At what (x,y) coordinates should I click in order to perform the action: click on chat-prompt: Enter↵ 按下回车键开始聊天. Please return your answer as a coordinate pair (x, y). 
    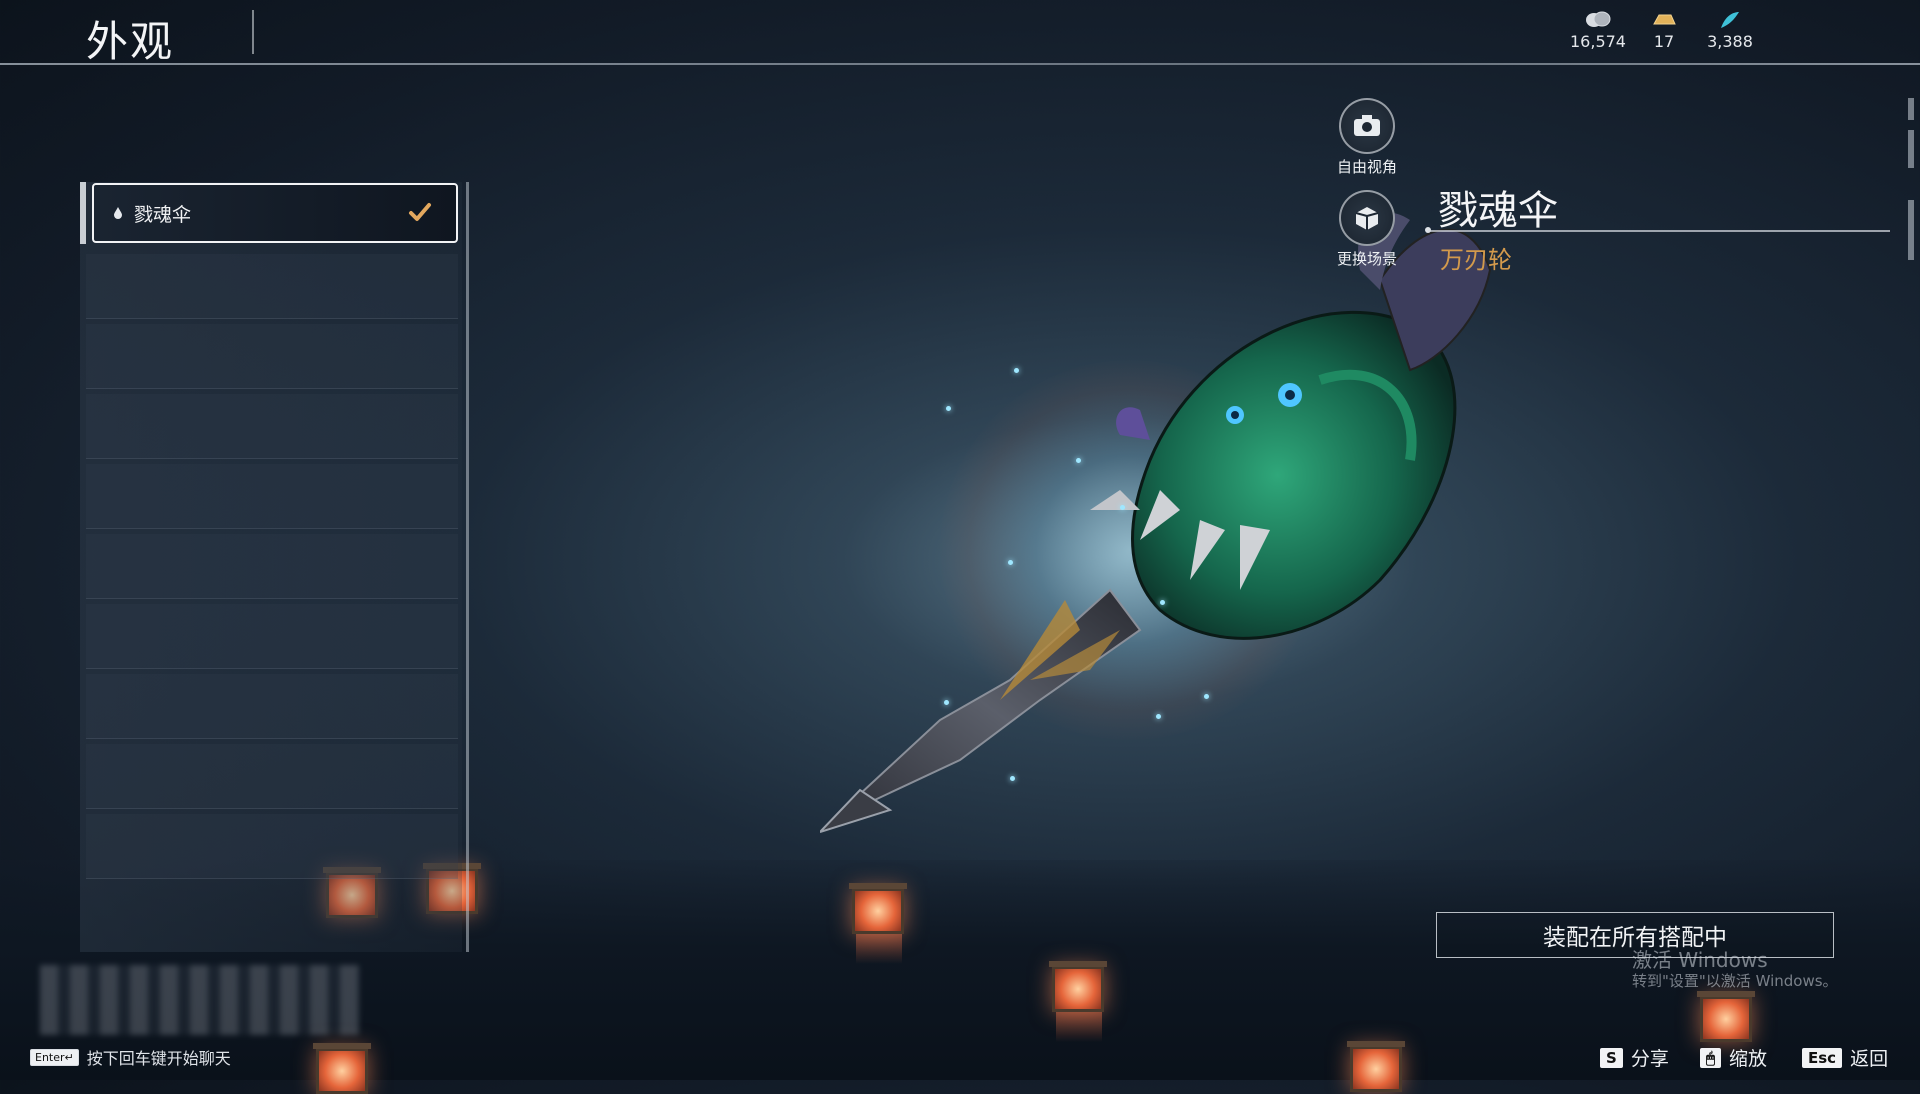
    Looking at the image, I should click on (130, 1057).